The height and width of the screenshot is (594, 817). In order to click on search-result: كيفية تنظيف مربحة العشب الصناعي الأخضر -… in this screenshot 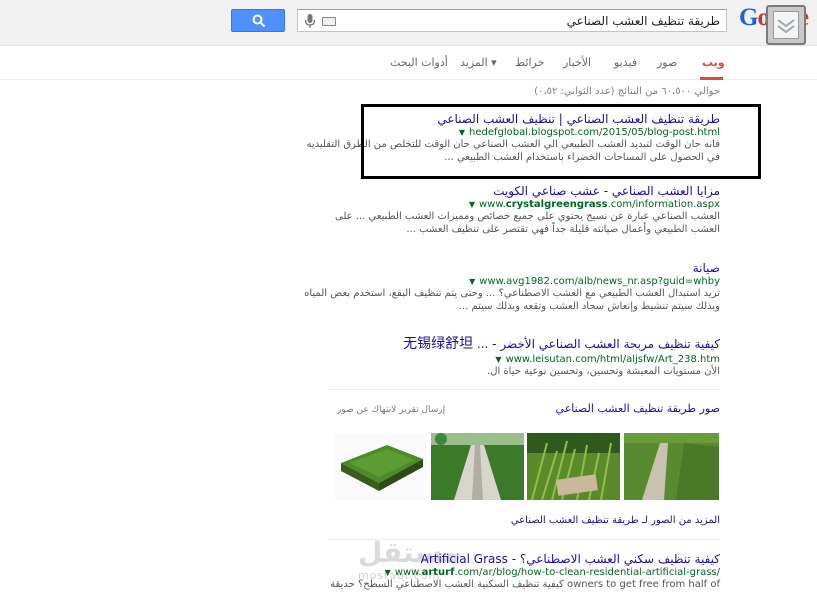, I will do `click(561, 355)`.